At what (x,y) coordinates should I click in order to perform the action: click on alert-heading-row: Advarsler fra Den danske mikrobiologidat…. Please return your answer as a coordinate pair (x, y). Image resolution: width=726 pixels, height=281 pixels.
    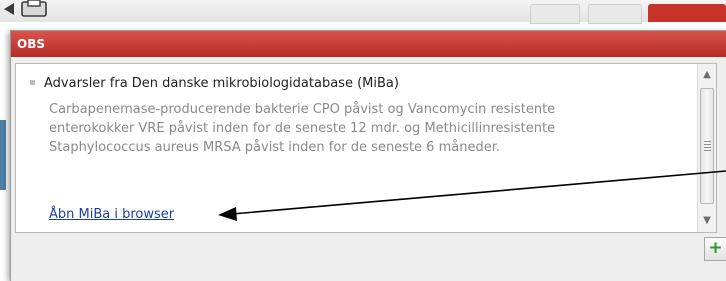
    Looking at the image, I should click on (214, 83).